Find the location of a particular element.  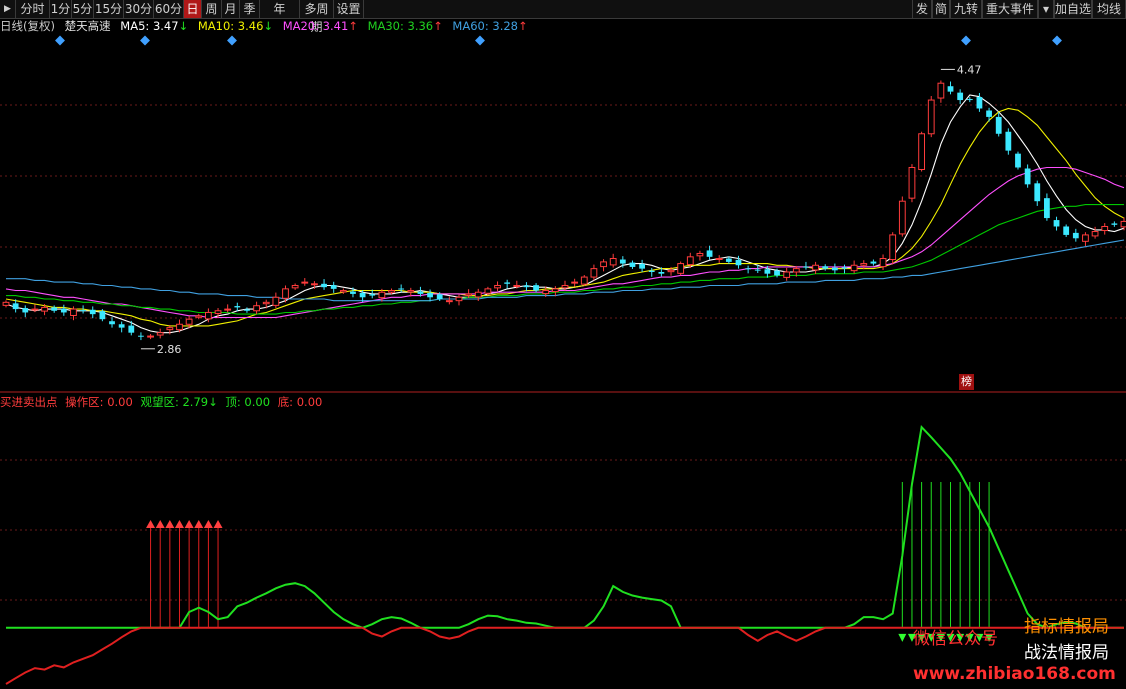

period-tab-4: 30分 is located at coordinates (139, 9).